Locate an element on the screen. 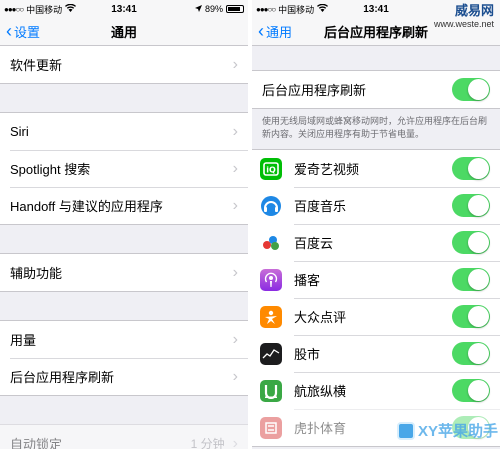 The image size is (500, 449). umetrip-icon is located at coordinates (271, 390).